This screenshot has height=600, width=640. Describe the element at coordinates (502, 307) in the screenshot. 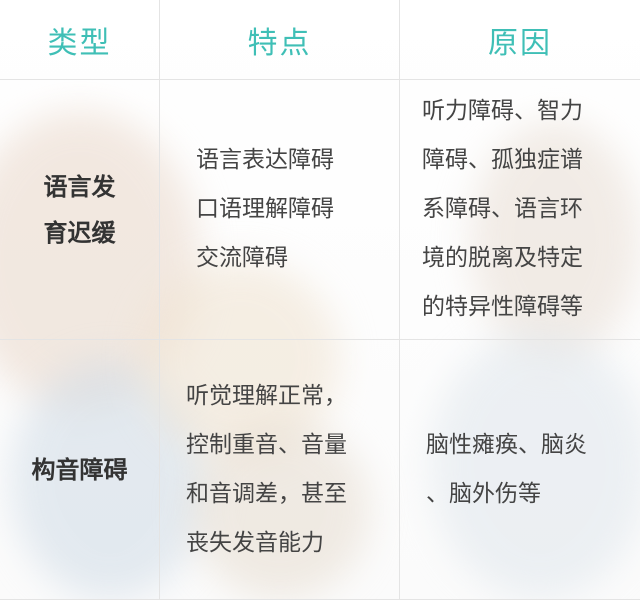

I see `row1-reason-line5: 的特异性障碍等` at that location.